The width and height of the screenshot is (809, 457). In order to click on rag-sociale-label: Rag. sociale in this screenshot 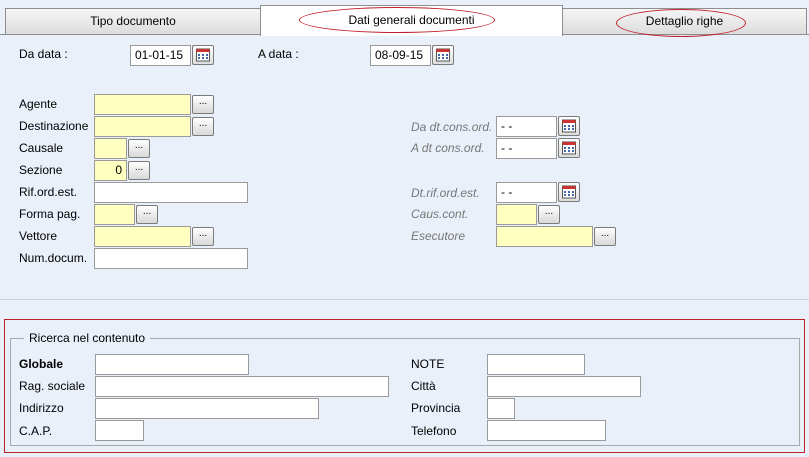, I will do `click(52, 386)`.